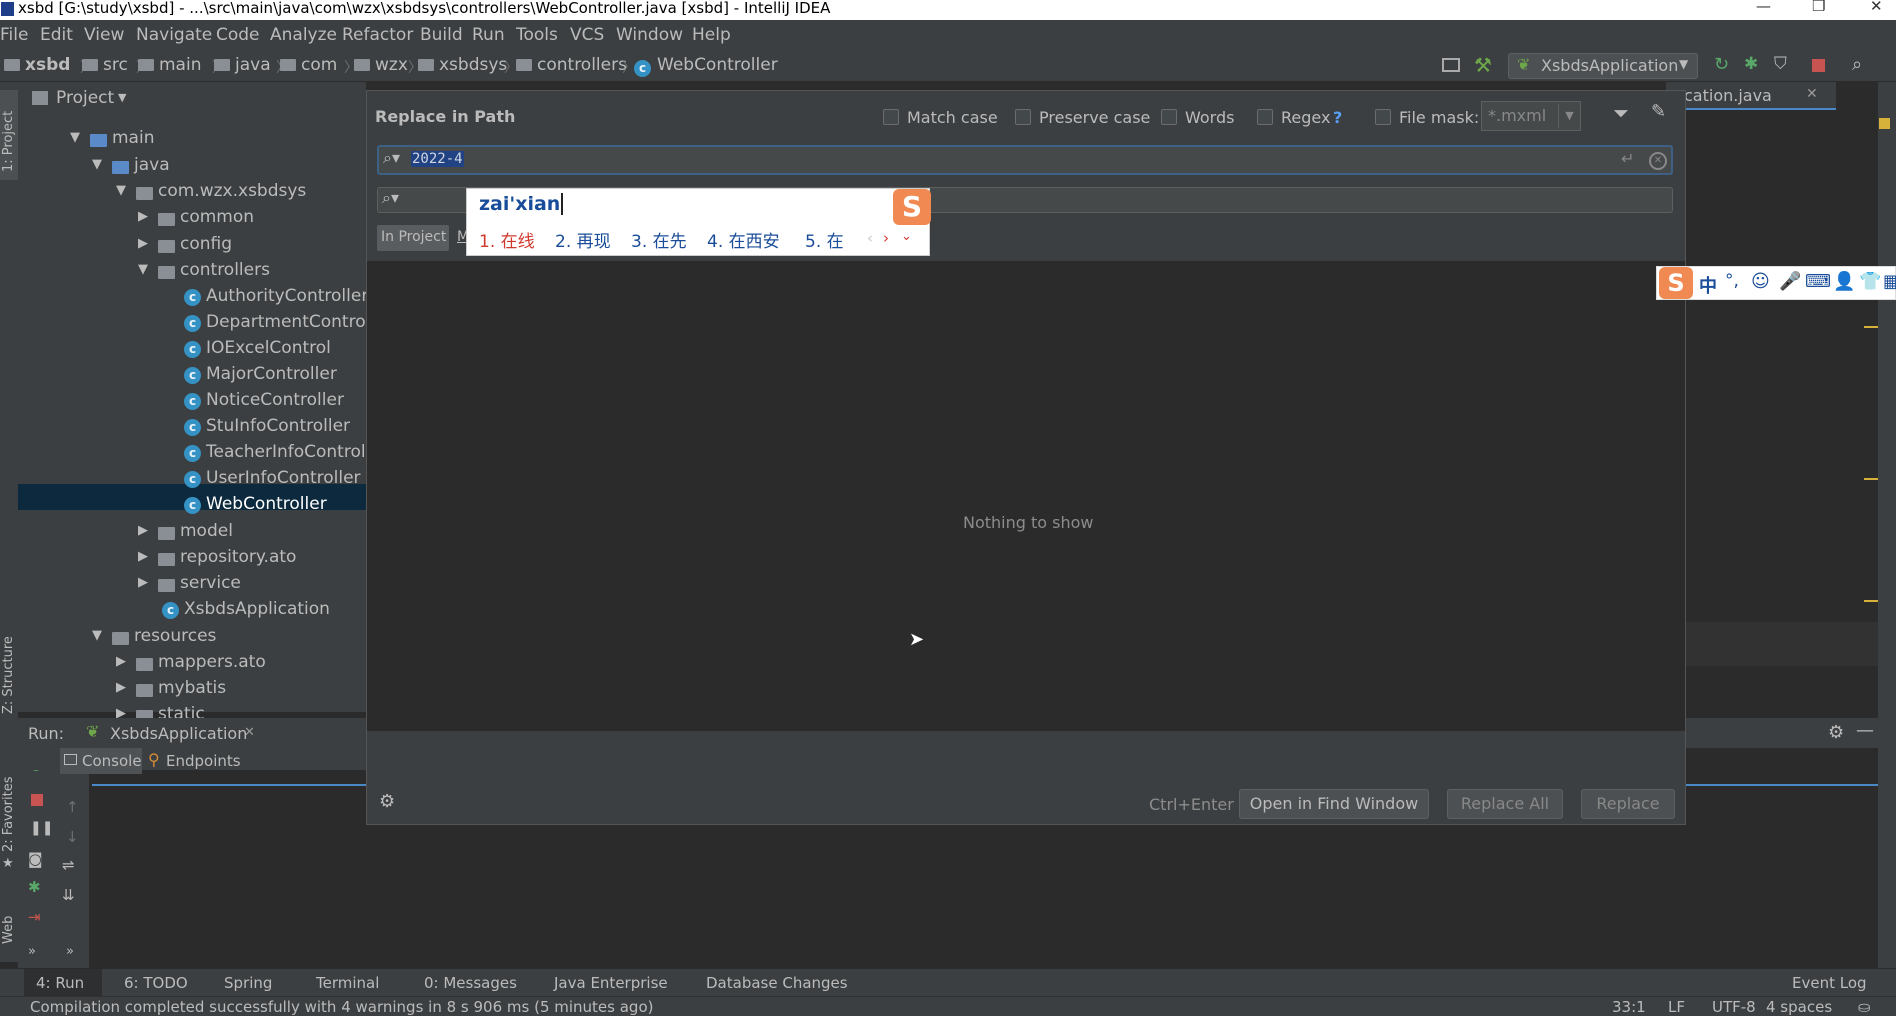  What do you see at coordinates (238, 35) in the screenshot?
I see `menu-code: Code` at bounding box center [238, 35].